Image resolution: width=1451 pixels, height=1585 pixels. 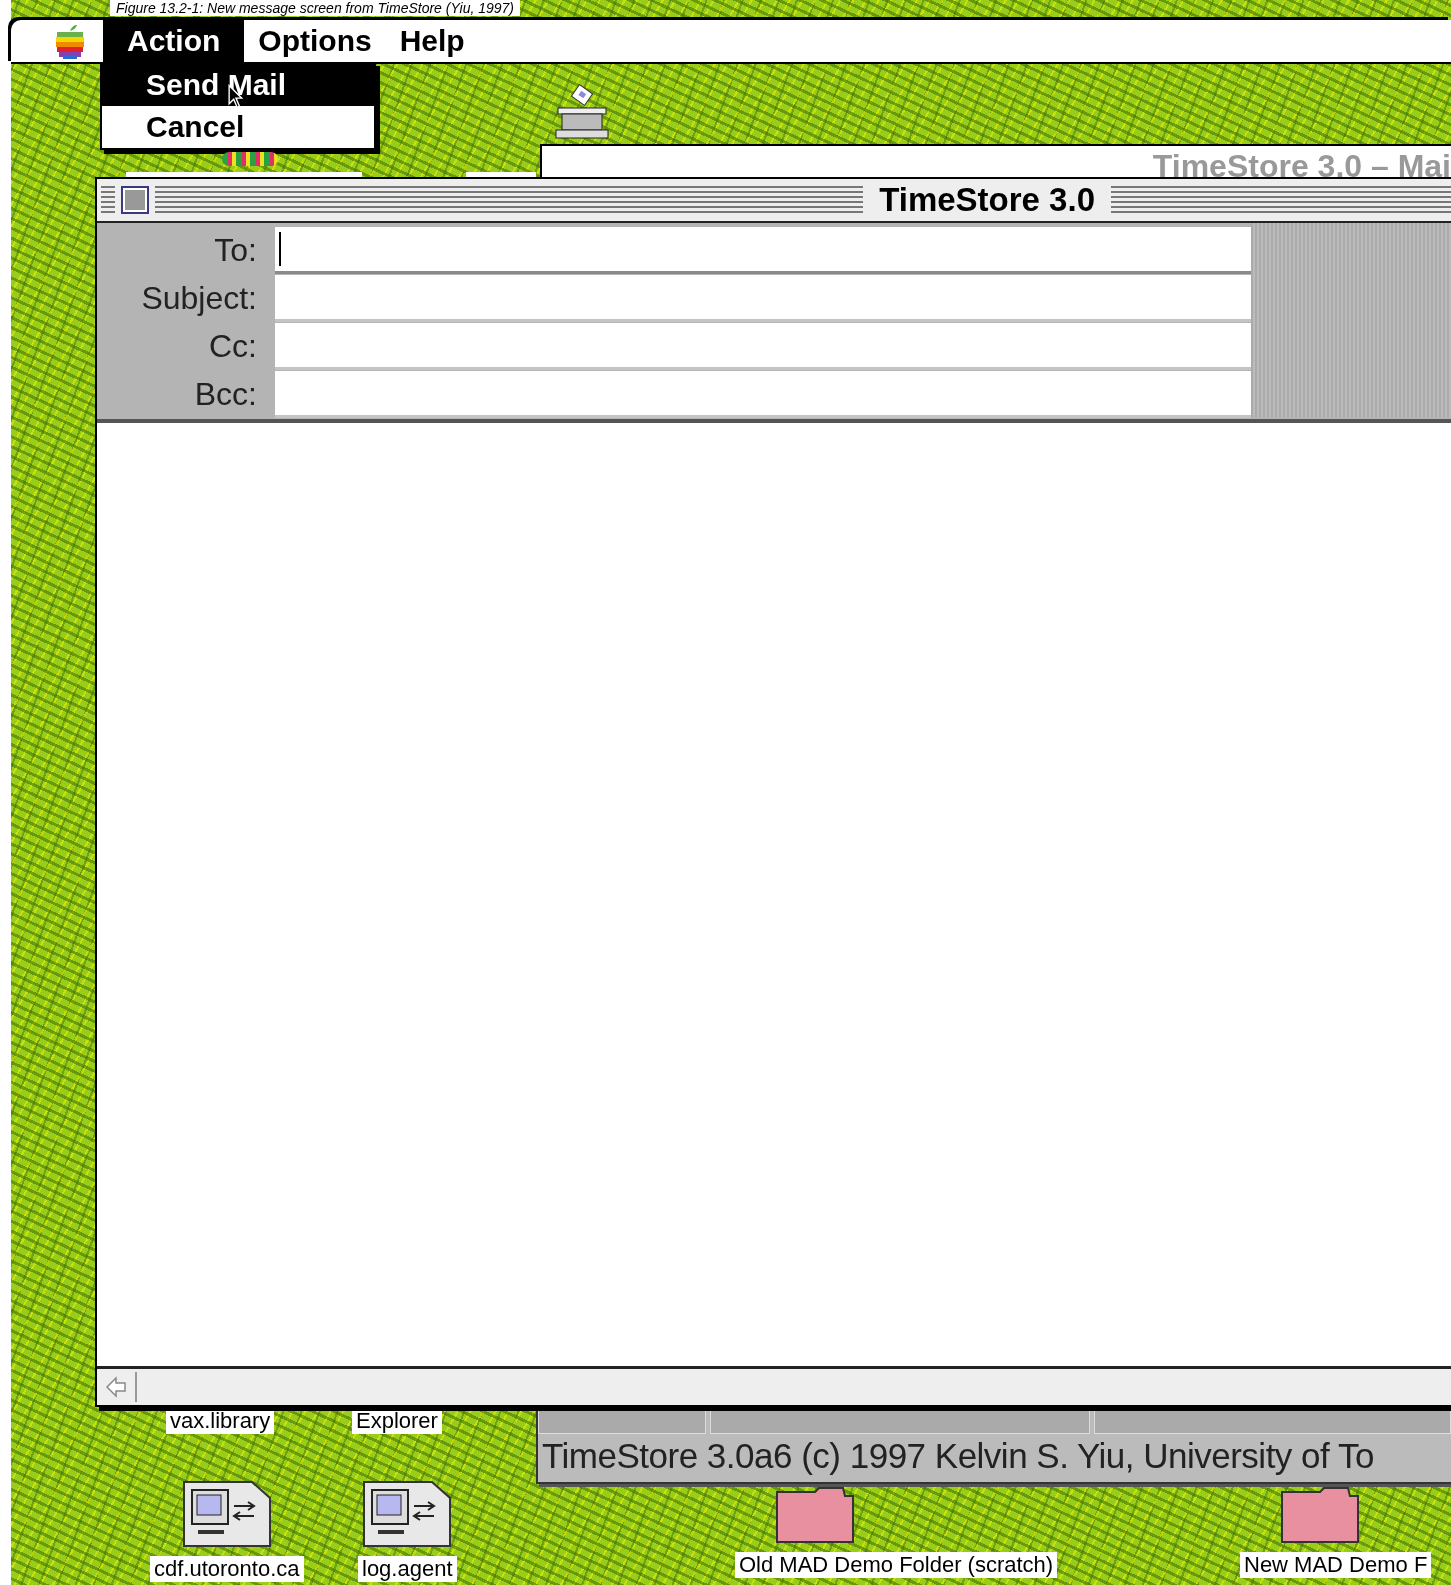 I want to click on field-label: Subject:, so click(x=199, y=298).